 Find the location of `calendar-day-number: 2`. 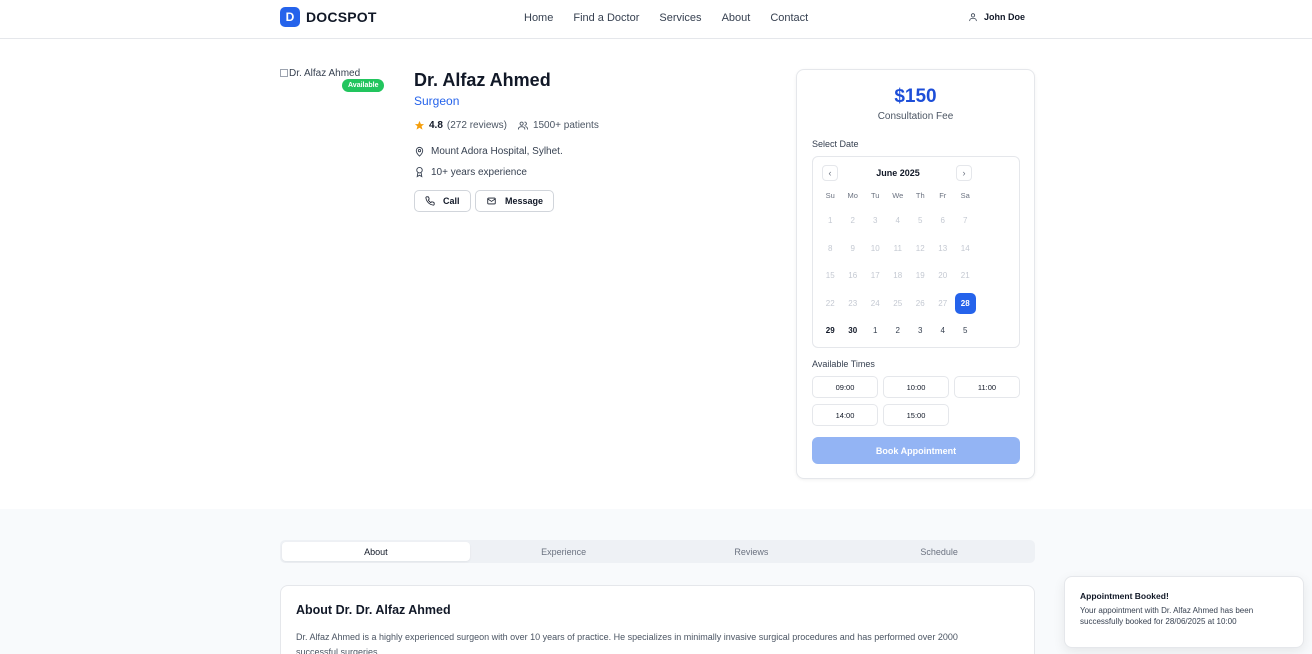

calendar-day-number: 2 is located at coordinates (852, 221).